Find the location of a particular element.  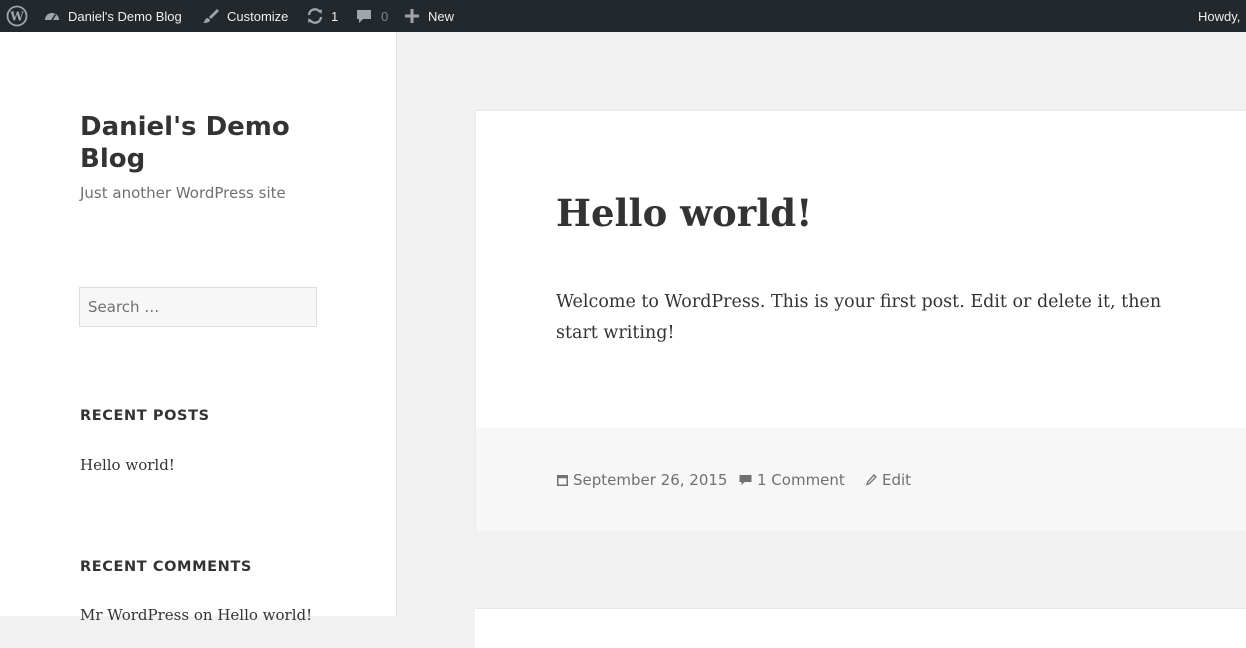

post-edit-label: Edit is located at coordinates (897, 480).